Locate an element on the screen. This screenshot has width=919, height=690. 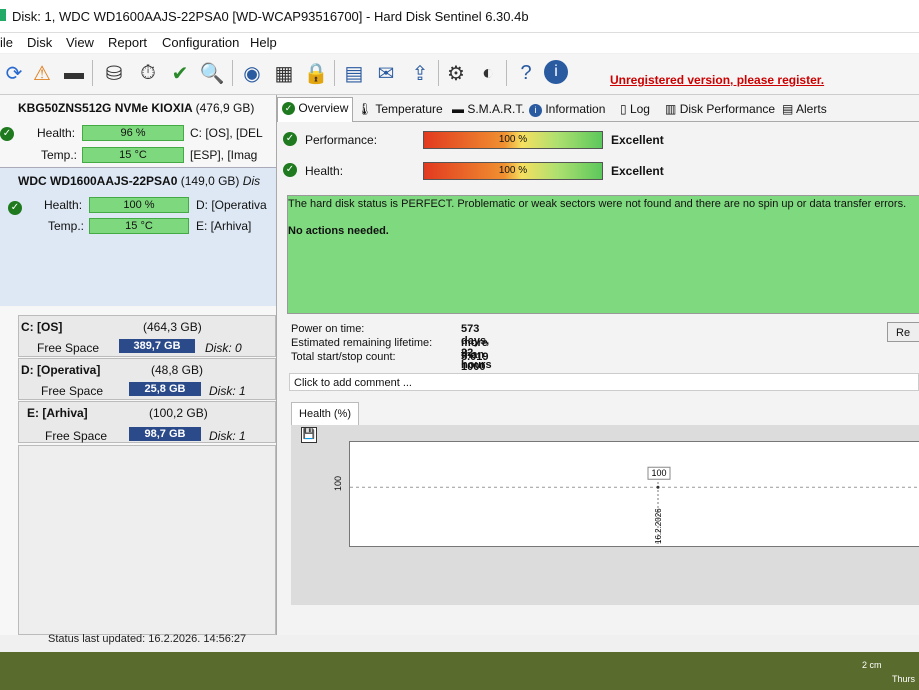
performance-rating: Excellent is located at coordinates (637, 140).